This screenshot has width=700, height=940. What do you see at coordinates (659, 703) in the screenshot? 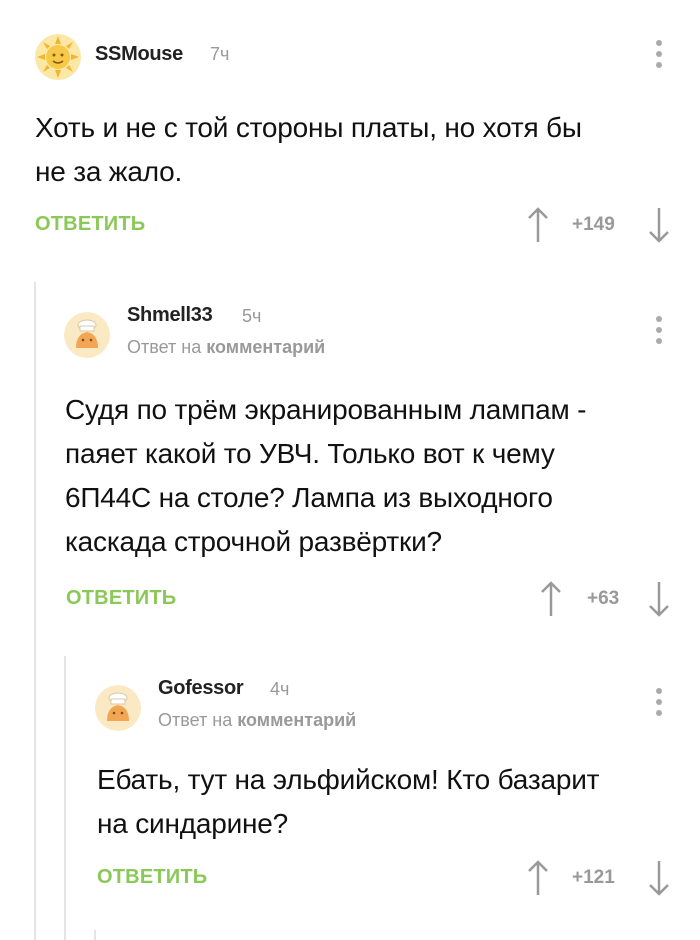
I see `more-options-icon` at bounding box center [659, 703].